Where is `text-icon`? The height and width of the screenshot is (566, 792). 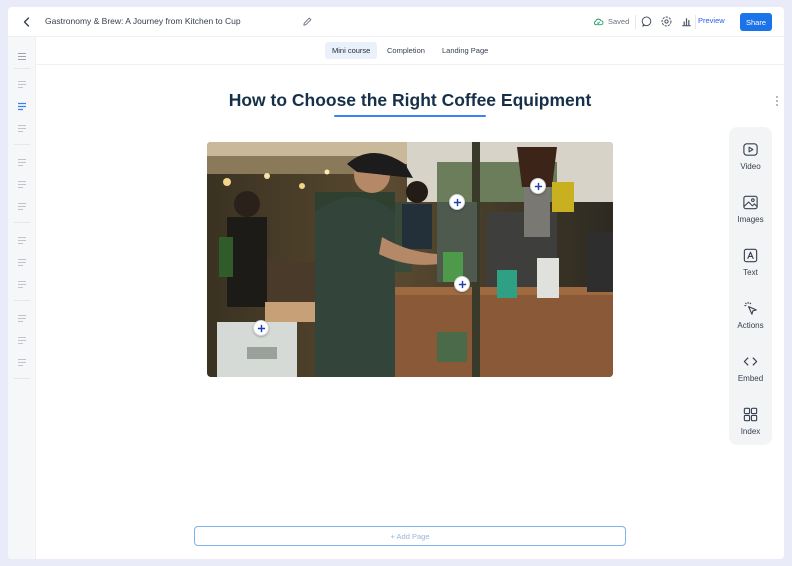 text-icon is located at coordinates (750, 255).